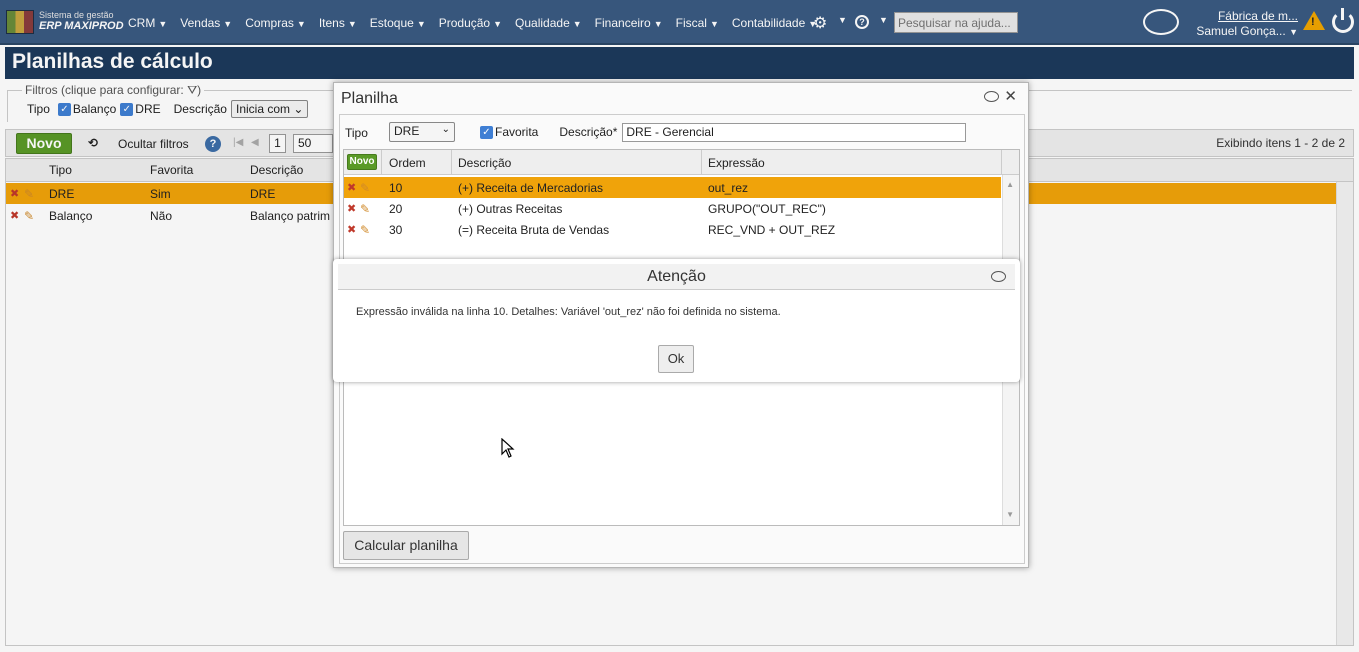 The height and width of the screenshot is (652, 1359). I want to click on tipo-select: DRE ⌄, so click(422, 132).